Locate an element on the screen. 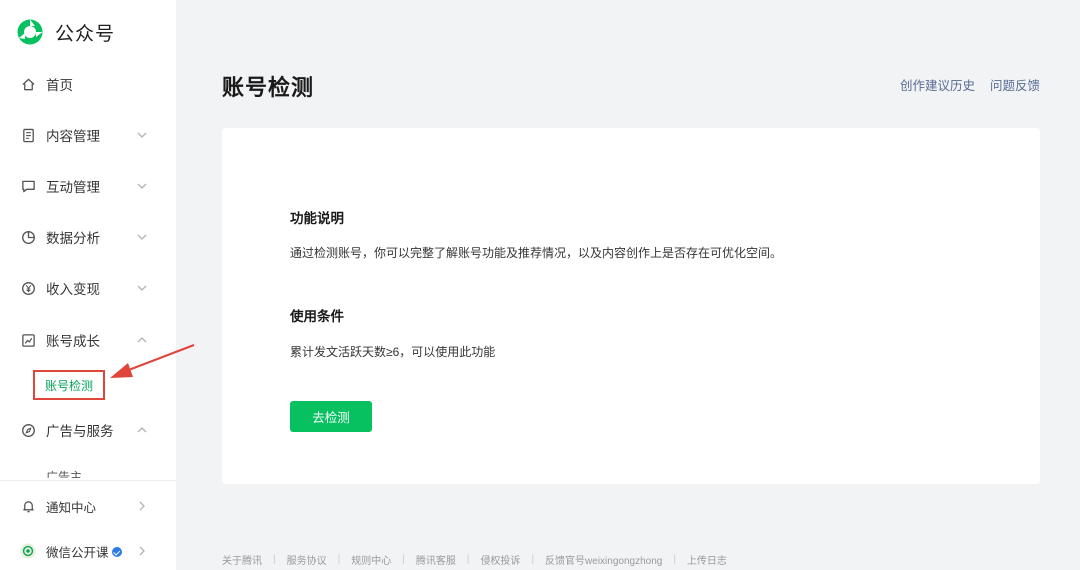 The width and height of the screenshot is (1080, 570). sidebar-item-notifications: 通知中心 is located at coordinates (88, 506).